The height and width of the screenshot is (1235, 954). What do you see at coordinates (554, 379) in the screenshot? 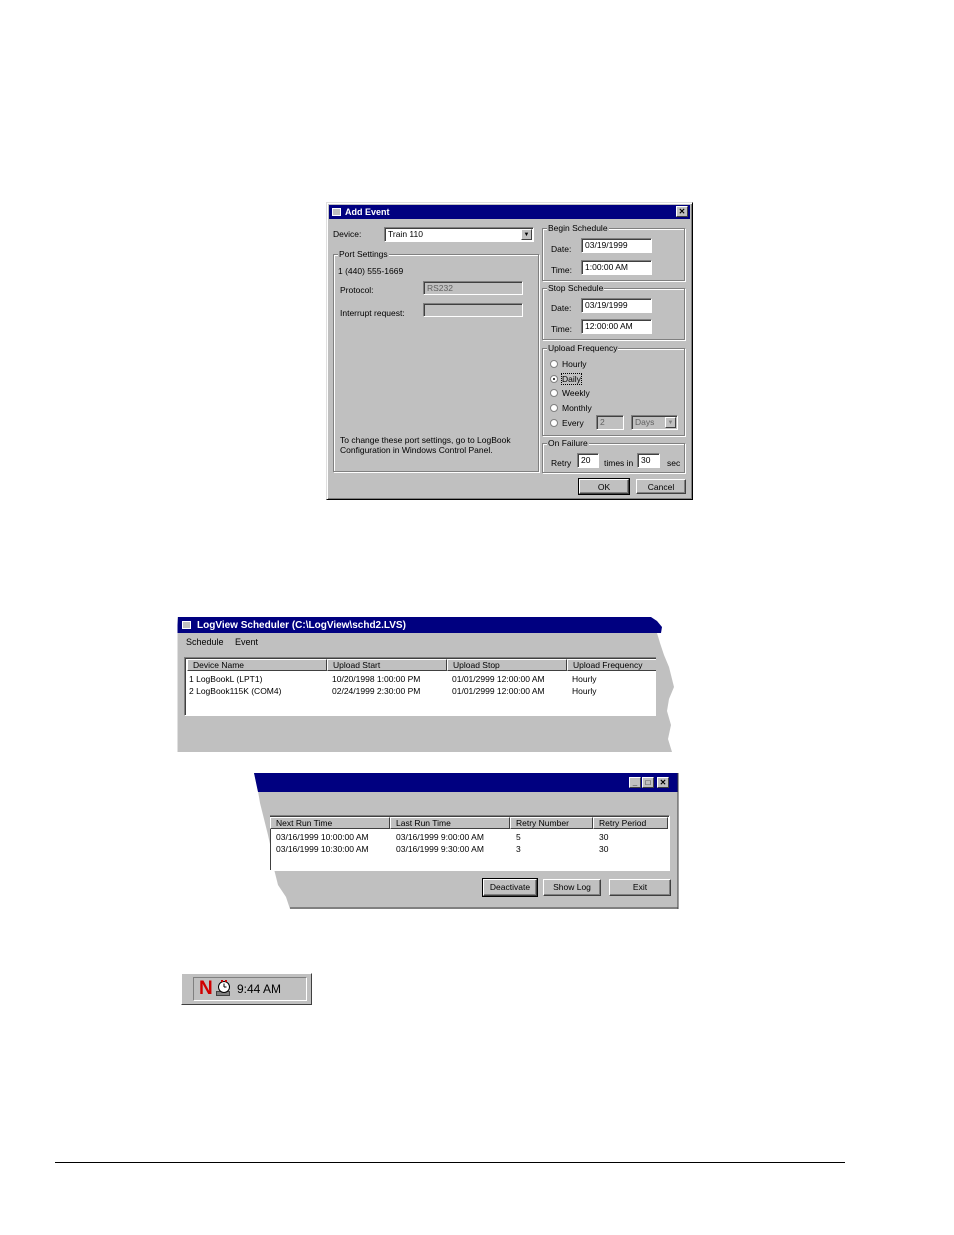
I see `radio-daily` at bounding box center [554, 379].